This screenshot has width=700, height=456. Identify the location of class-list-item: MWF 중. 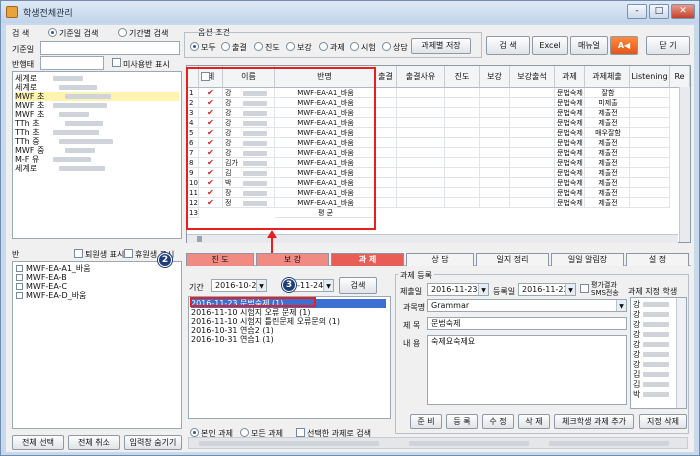
(97, 150).